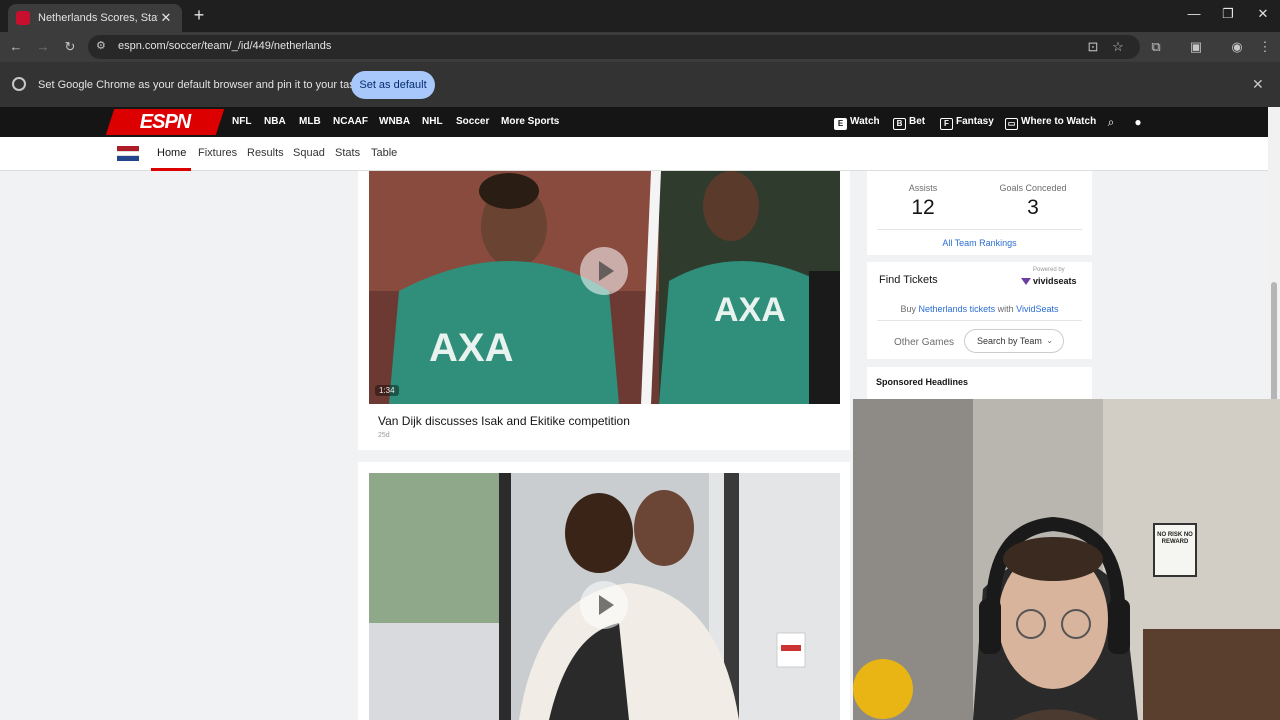 Image resolution: width=1280 pixels, height=720 pixels. Describe the element at coordinates (171, 153) in the screenshot. I see `subnav-home: Home` at that location.